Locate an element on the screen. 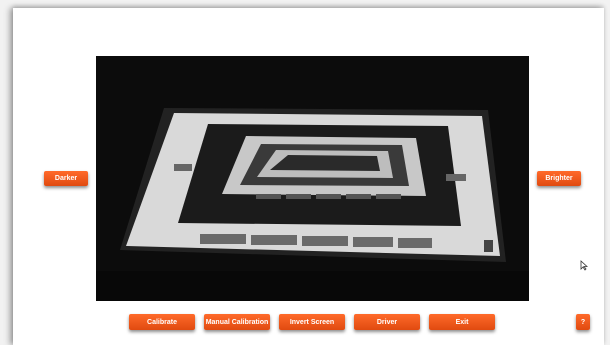 The width and height of the screenshot is (610, 345). manual-calibration-button: Manual Calibration is located at coordinates (237, 322).